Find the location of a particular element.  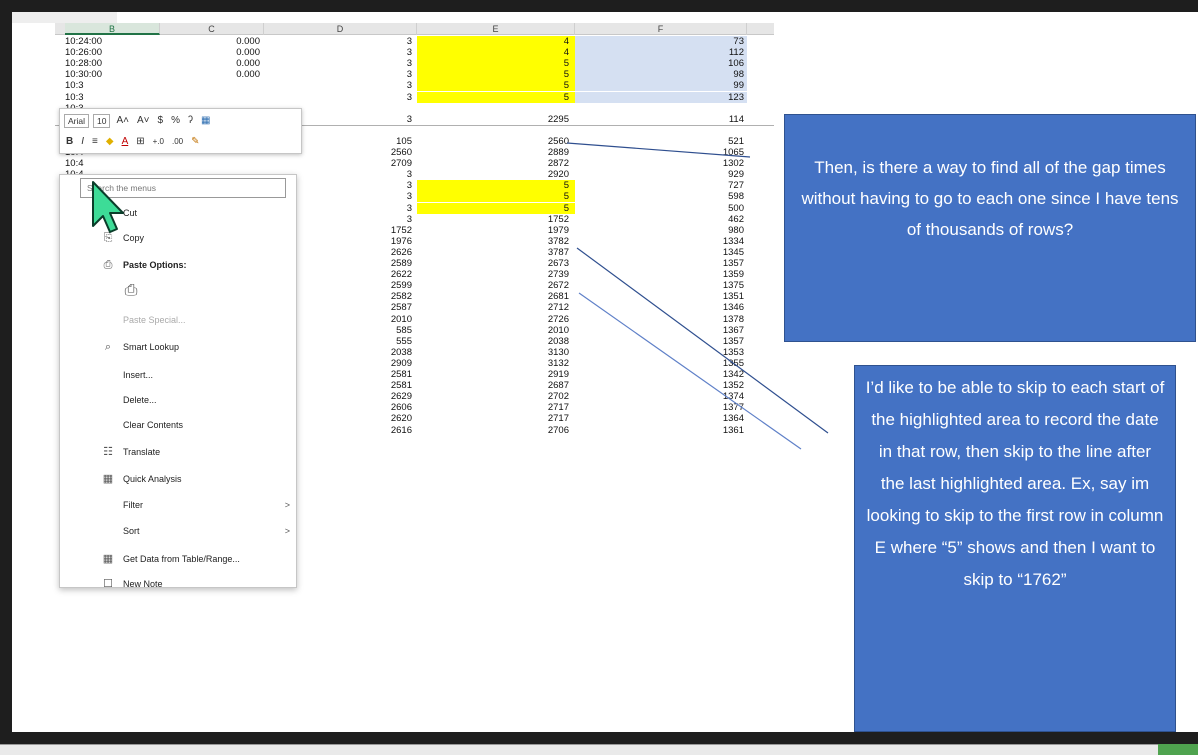

cell-d: 2709 is located at coordinates (340, 163).